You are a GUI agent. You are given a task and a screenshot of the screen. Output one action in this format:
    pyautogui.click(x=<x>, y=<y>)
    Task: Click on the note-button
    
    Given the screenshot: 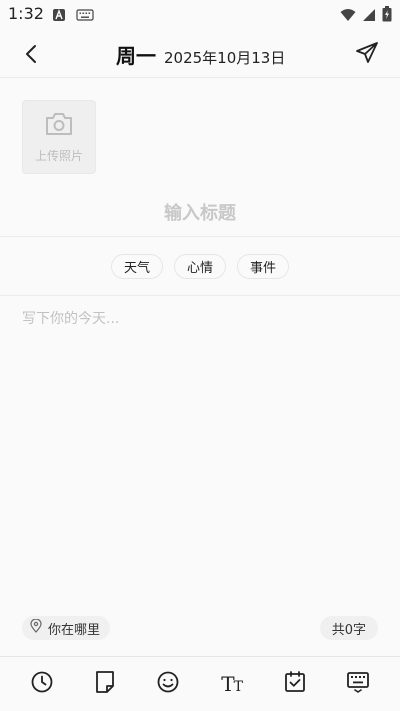 What is the action you would take?
    pyautogui.click(x=105, y=684)
    